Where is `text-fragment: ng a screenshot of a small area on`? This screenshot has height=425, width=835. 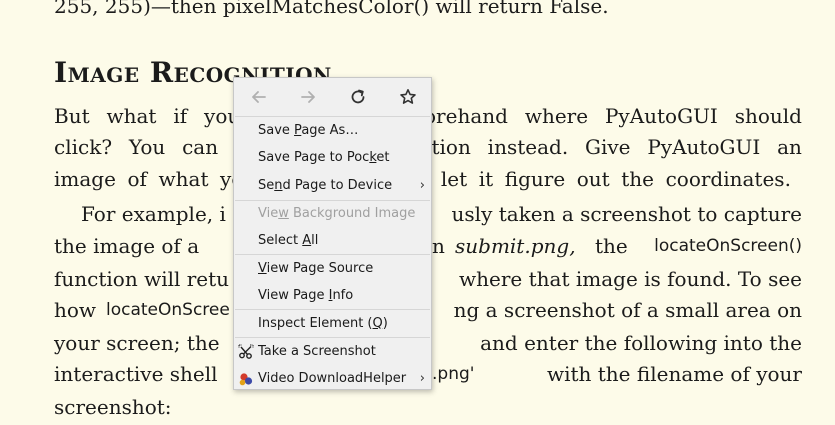
text-fragment: ng a screenshot of a small area on is located at coordinates (627, 310).